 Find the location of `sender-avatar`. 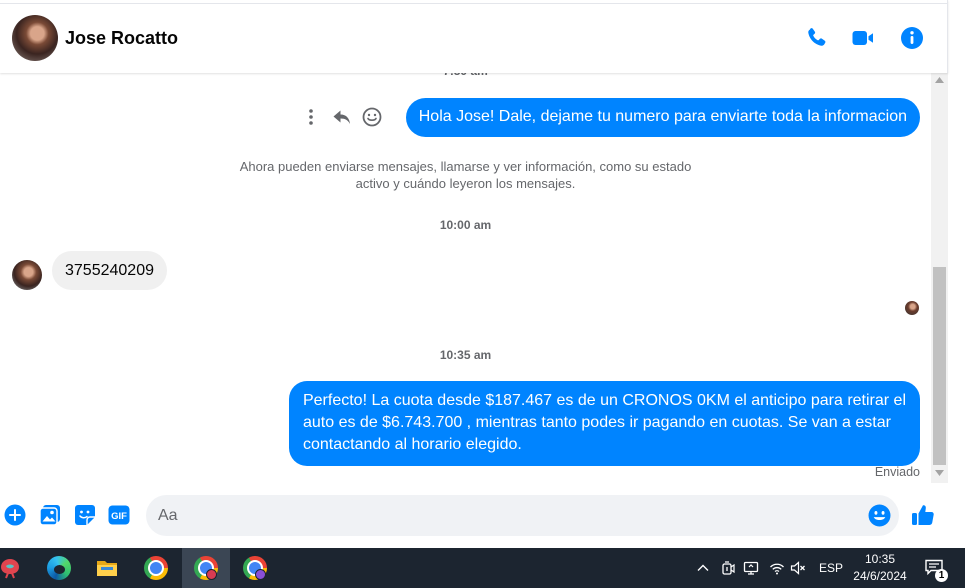

sender-avatar is located at coordinates (27, 275).